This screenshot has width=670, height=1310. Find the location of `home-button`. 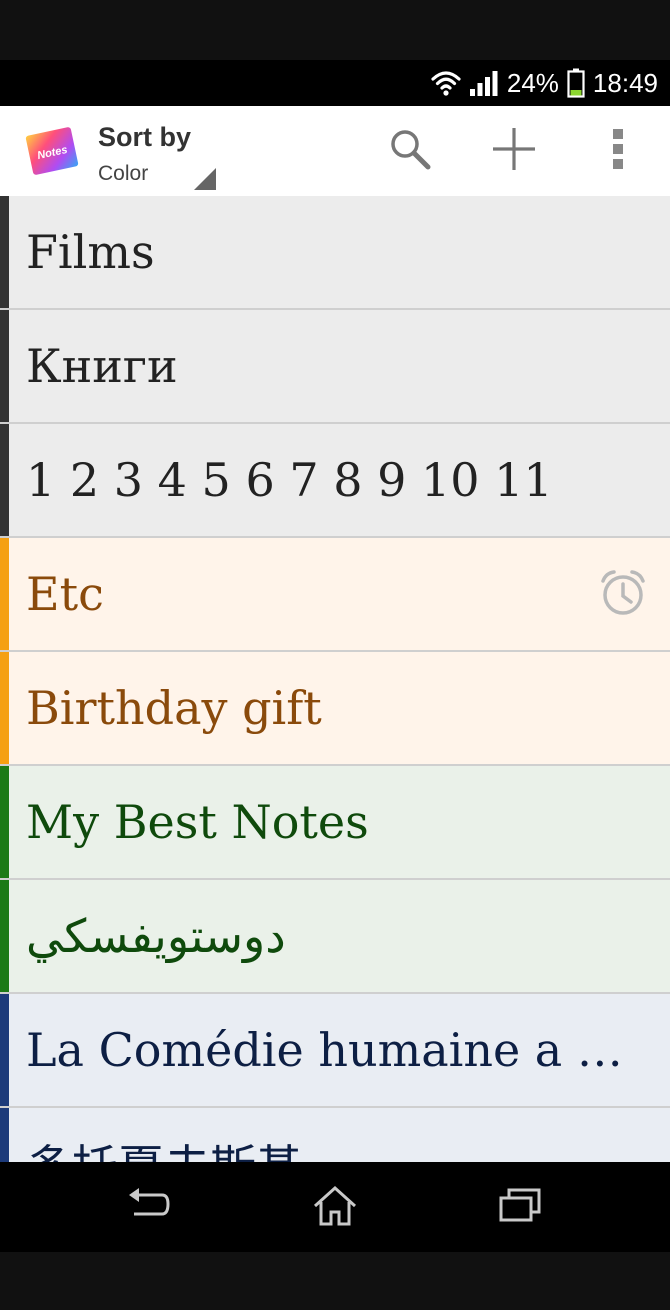

home-button is located at coordinates (335, 1208).